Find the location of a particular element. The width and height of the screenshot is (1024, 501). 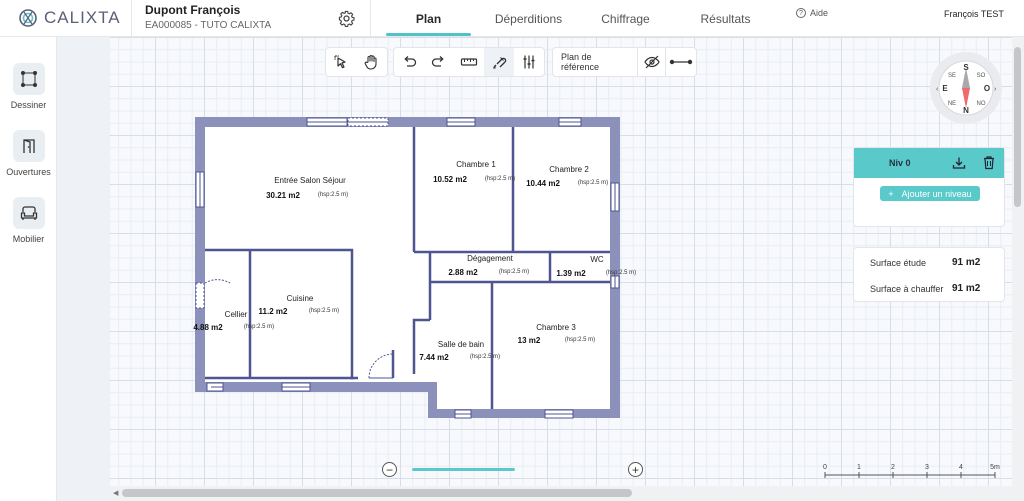

surface-label: Surface étude is located at coordinates (898, 263).